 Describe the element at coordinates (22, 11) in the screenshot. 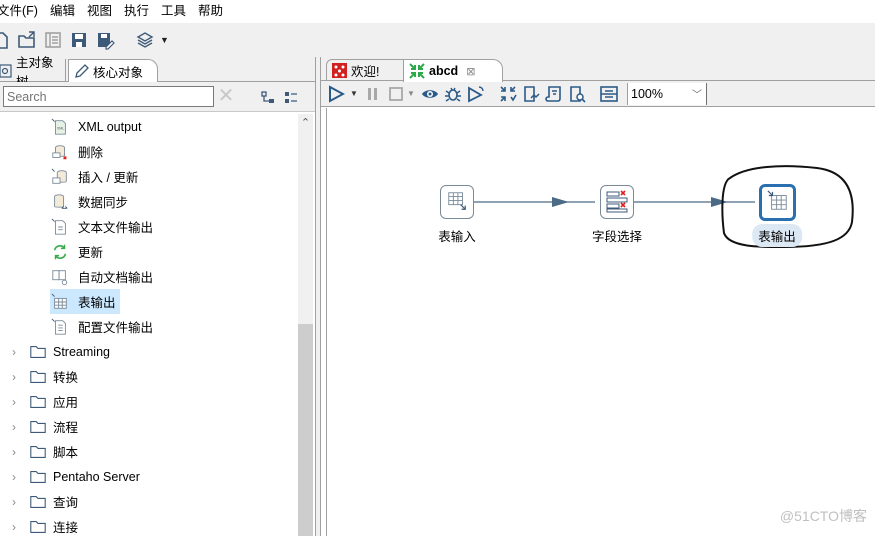

I see `menu-file: 文件(F)` at that location.